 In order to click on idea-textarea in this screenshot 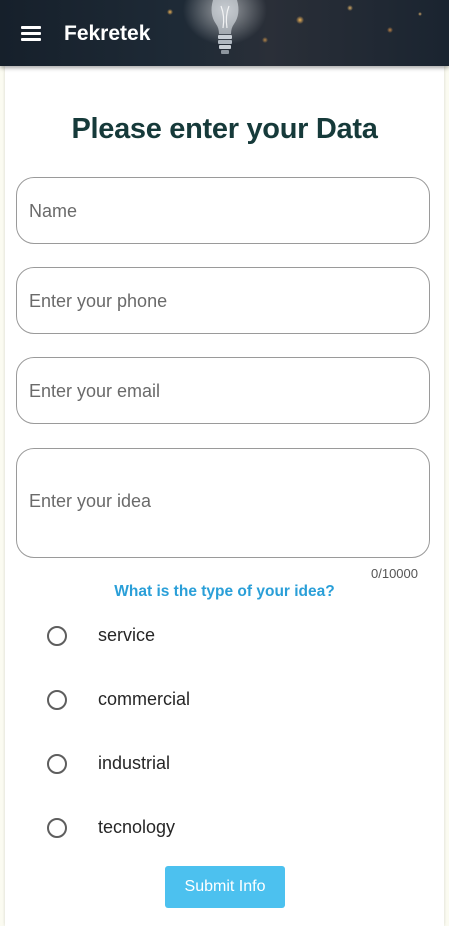, I will do `click(223, 521)`.